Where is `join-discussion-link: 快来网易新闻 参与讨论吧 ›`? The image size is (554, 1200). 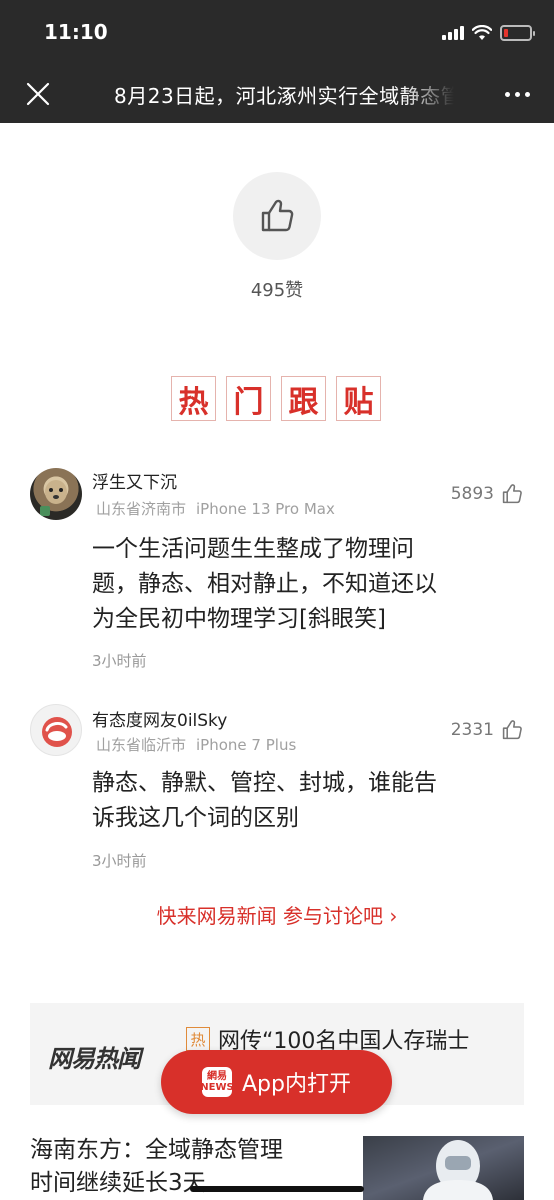 join-discussion-link: 快来网易新闻 参与讨论吧 › is located at coordinates (277, 914).